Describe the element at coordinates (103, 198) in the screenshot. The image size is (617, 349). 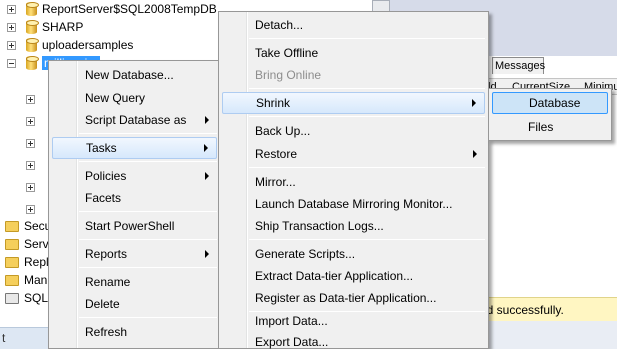
I see `menu-item-label: Facets` at that location.